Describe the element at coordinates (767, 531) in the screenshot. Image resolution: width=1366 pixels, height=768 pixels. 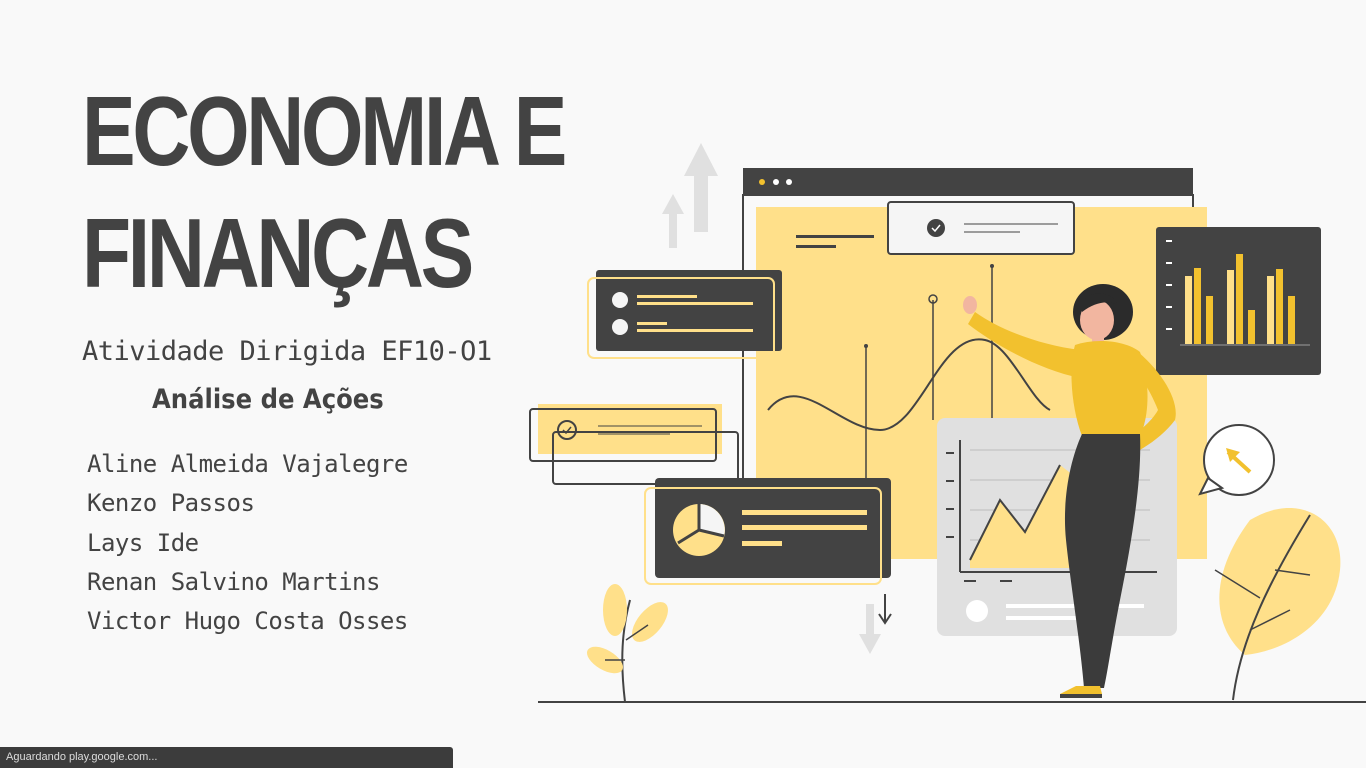
I see `pie-chart-card` at that location.